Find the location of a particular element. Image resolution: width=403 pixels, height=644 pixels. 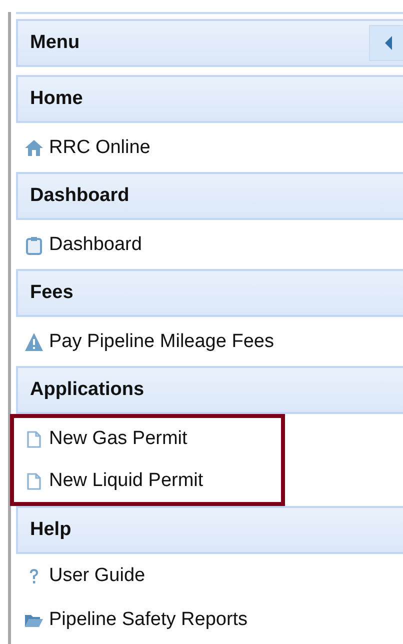

section-header: Help is located at coordinates (209, 530).